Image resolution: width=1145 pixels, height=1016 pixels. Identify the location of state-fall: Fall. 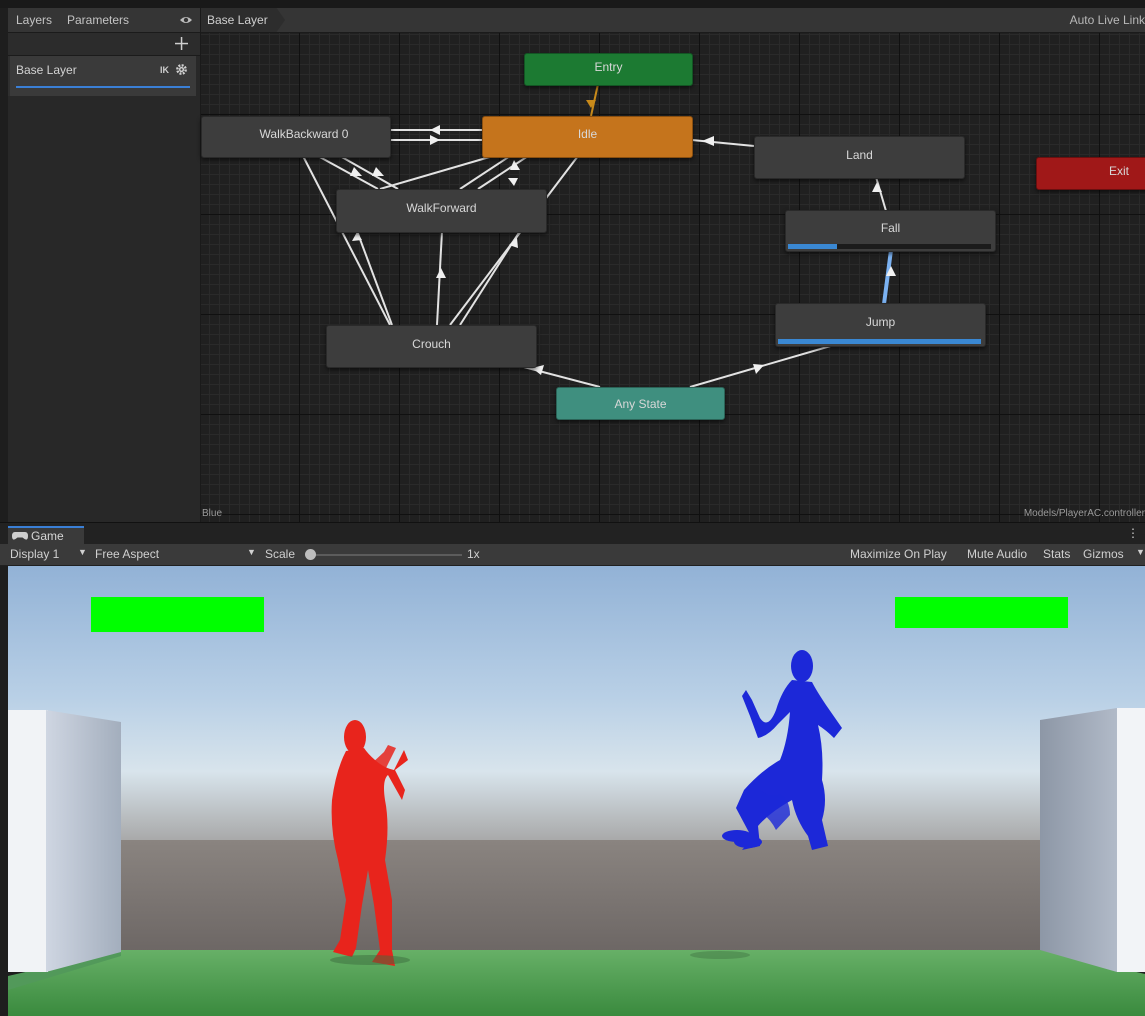
(890, 231).